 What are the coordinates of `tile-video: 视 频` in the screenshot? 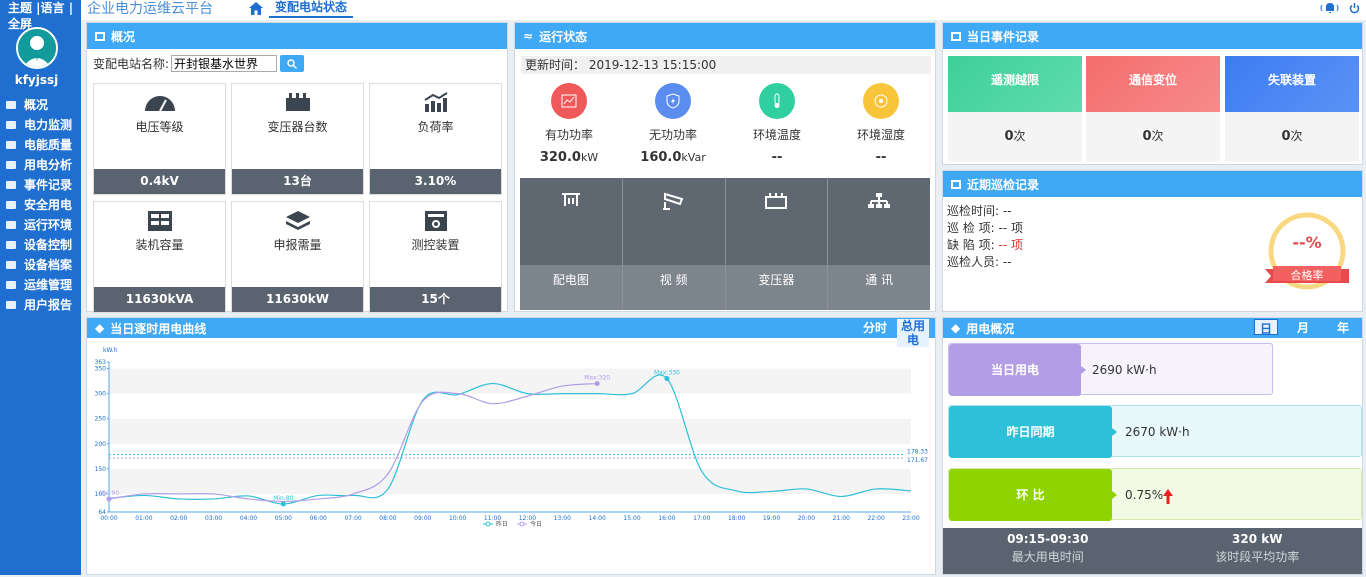 It's located at (674, 244).